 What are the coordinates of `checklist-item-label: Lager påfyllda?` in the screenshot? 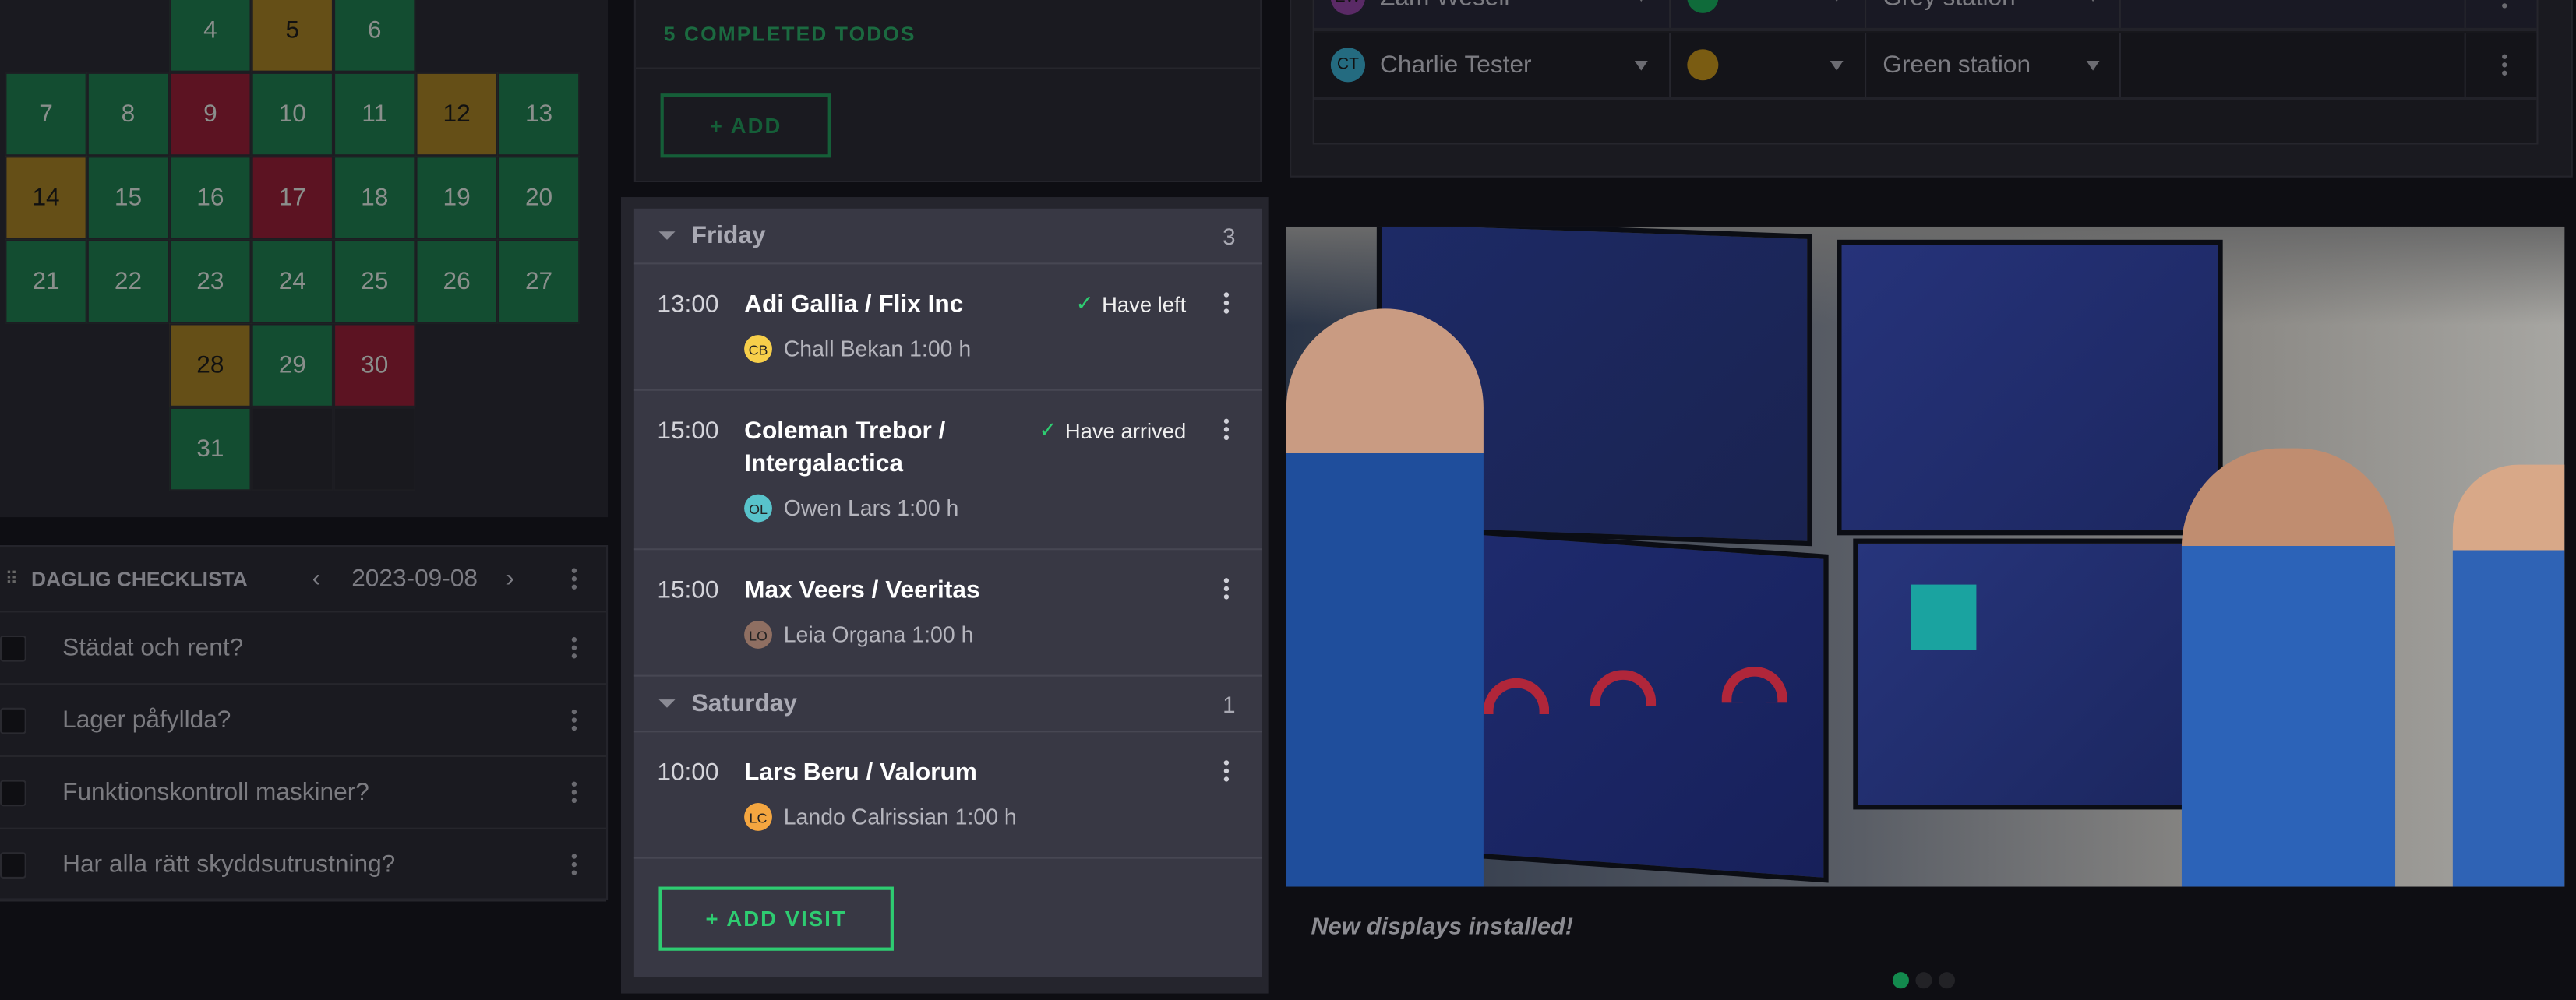 It's located at (146, 720).